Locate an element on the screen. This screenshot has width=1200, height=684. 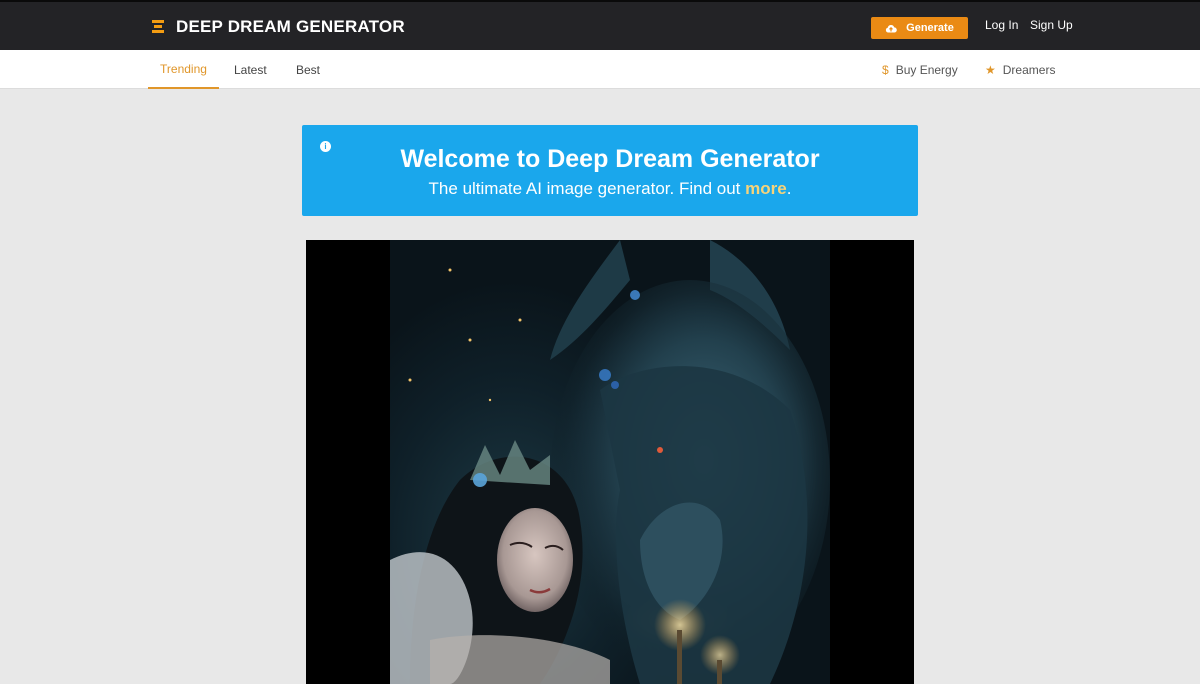
banner-title: Welcome to Deep Dream Generator is located at coordinates (610, 159).